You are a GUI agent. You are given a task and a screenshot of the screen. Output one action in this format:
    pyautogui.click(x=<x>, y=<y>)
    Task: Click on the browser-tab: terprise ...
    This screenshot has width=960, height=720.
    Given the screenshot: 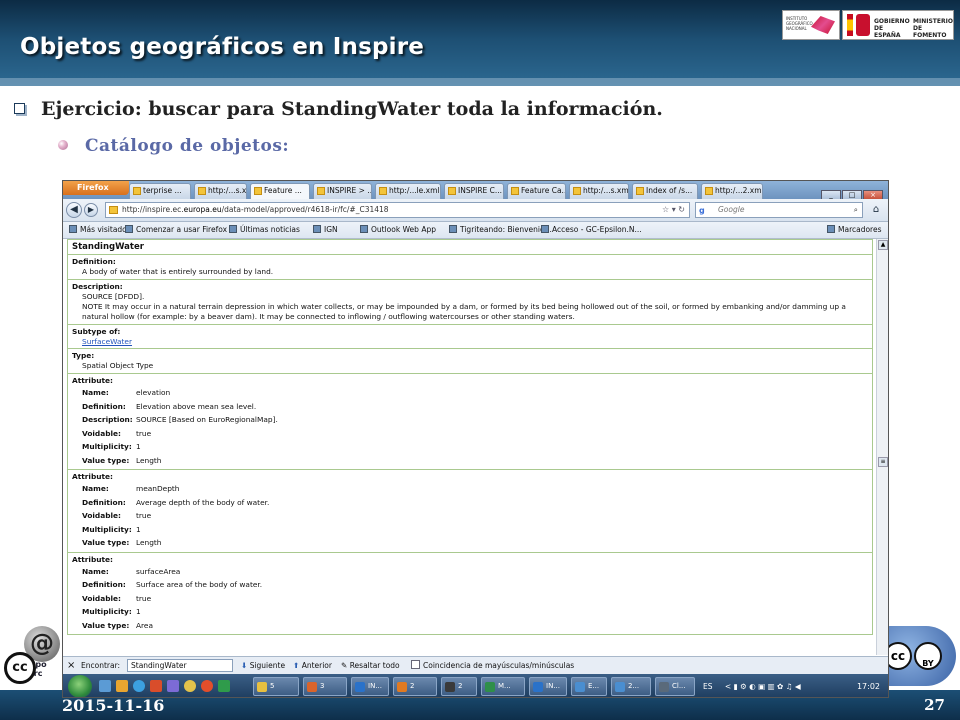 What is the action you would take?
    pyautogui.click(x=160, y=191)
    